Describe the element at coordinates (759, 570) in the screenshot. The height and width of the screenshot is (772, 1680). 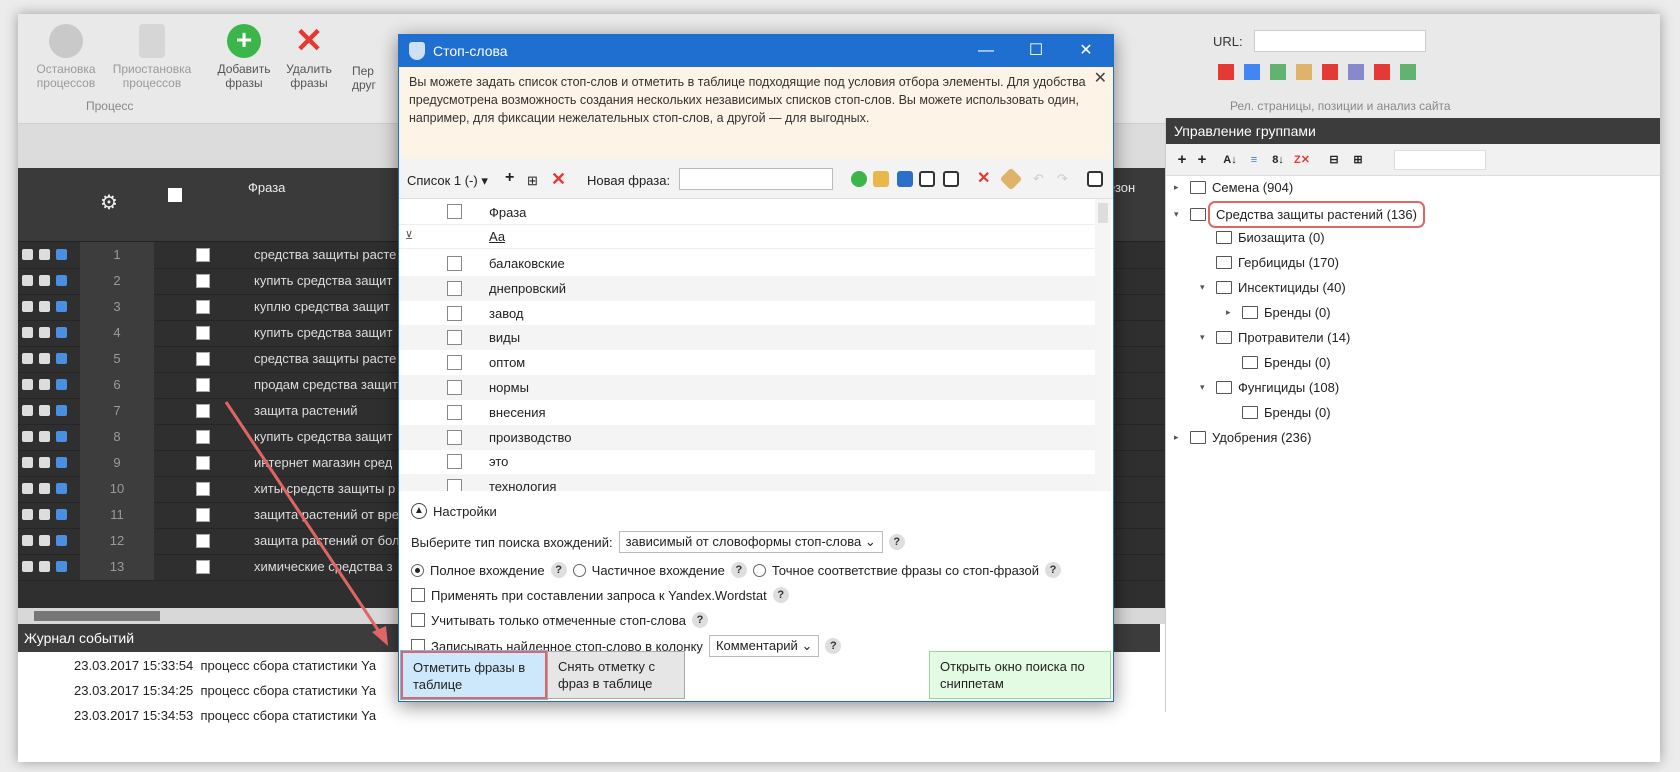
I see `radio-exact-match` at that location.